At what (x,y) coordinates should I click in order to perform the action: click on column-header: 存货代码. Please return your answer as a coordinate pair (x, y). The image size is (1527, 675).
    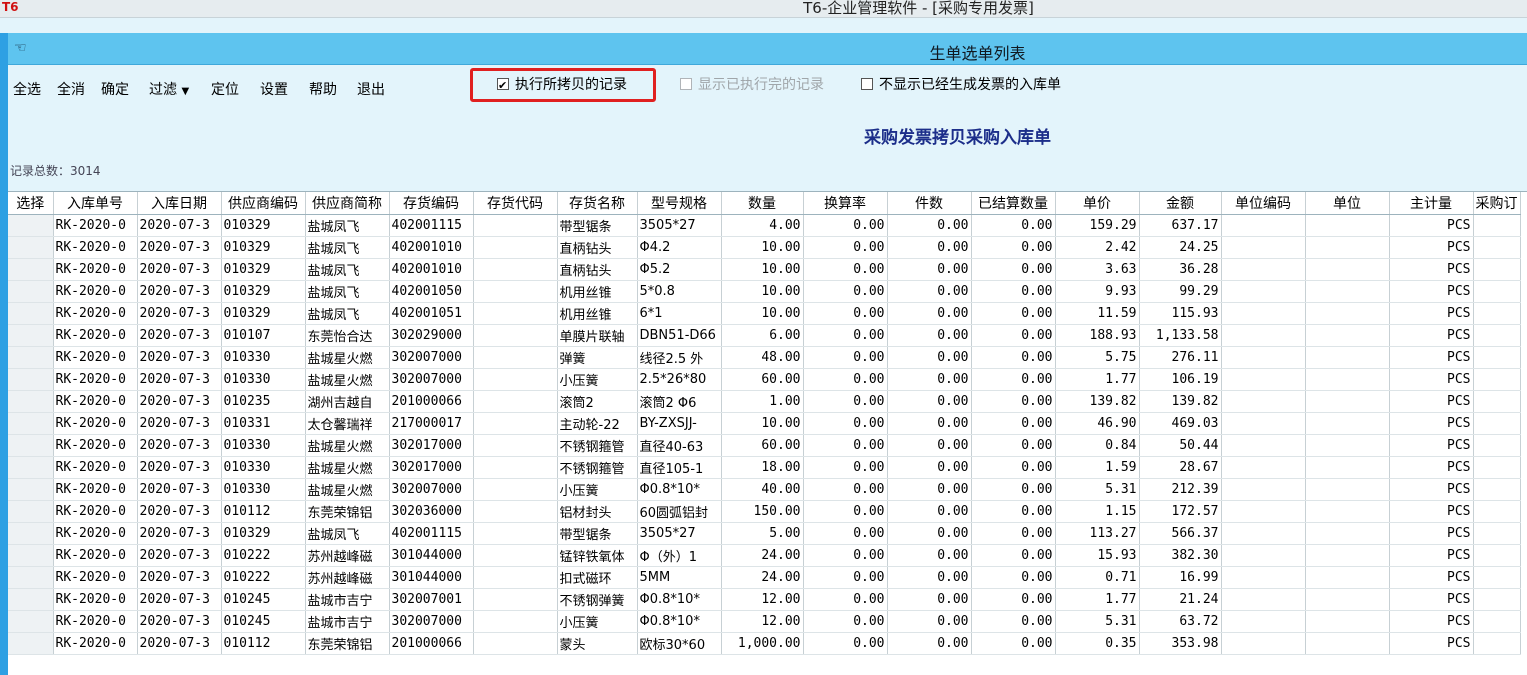
    Looking at the image, I should click on (515, 203).